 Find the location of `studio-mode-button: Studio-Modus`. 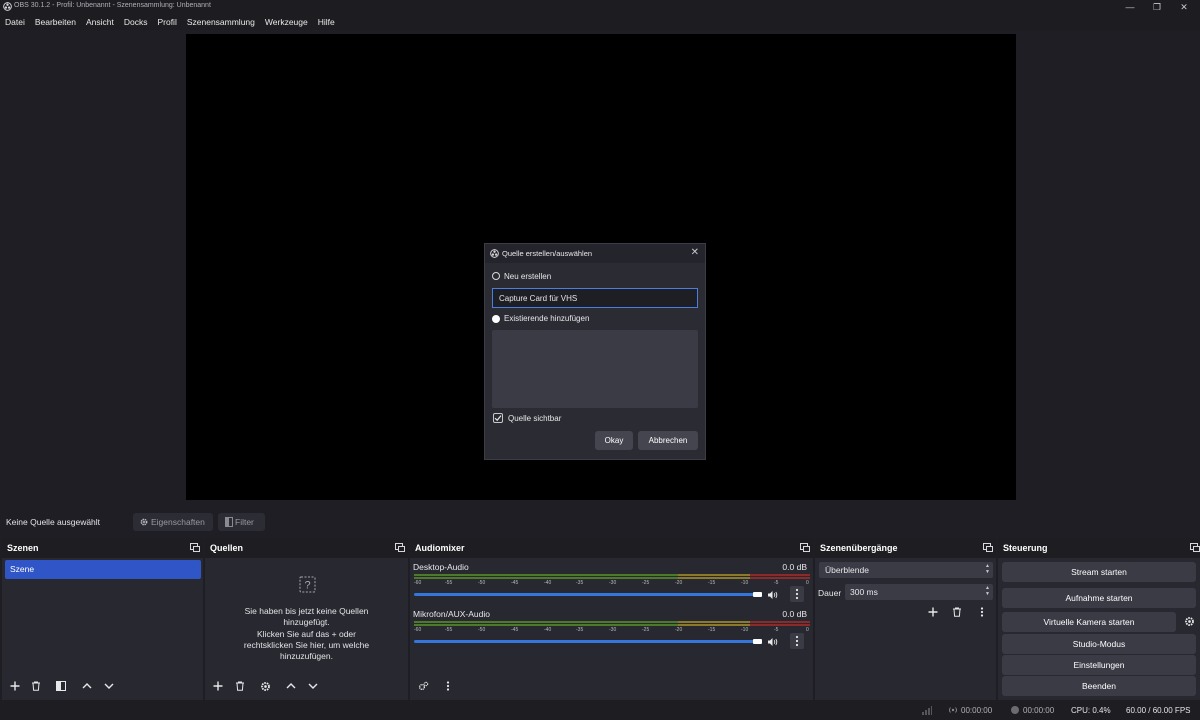

studio-mode-button: Studio-Modus is located at coordinates (1099, 644).